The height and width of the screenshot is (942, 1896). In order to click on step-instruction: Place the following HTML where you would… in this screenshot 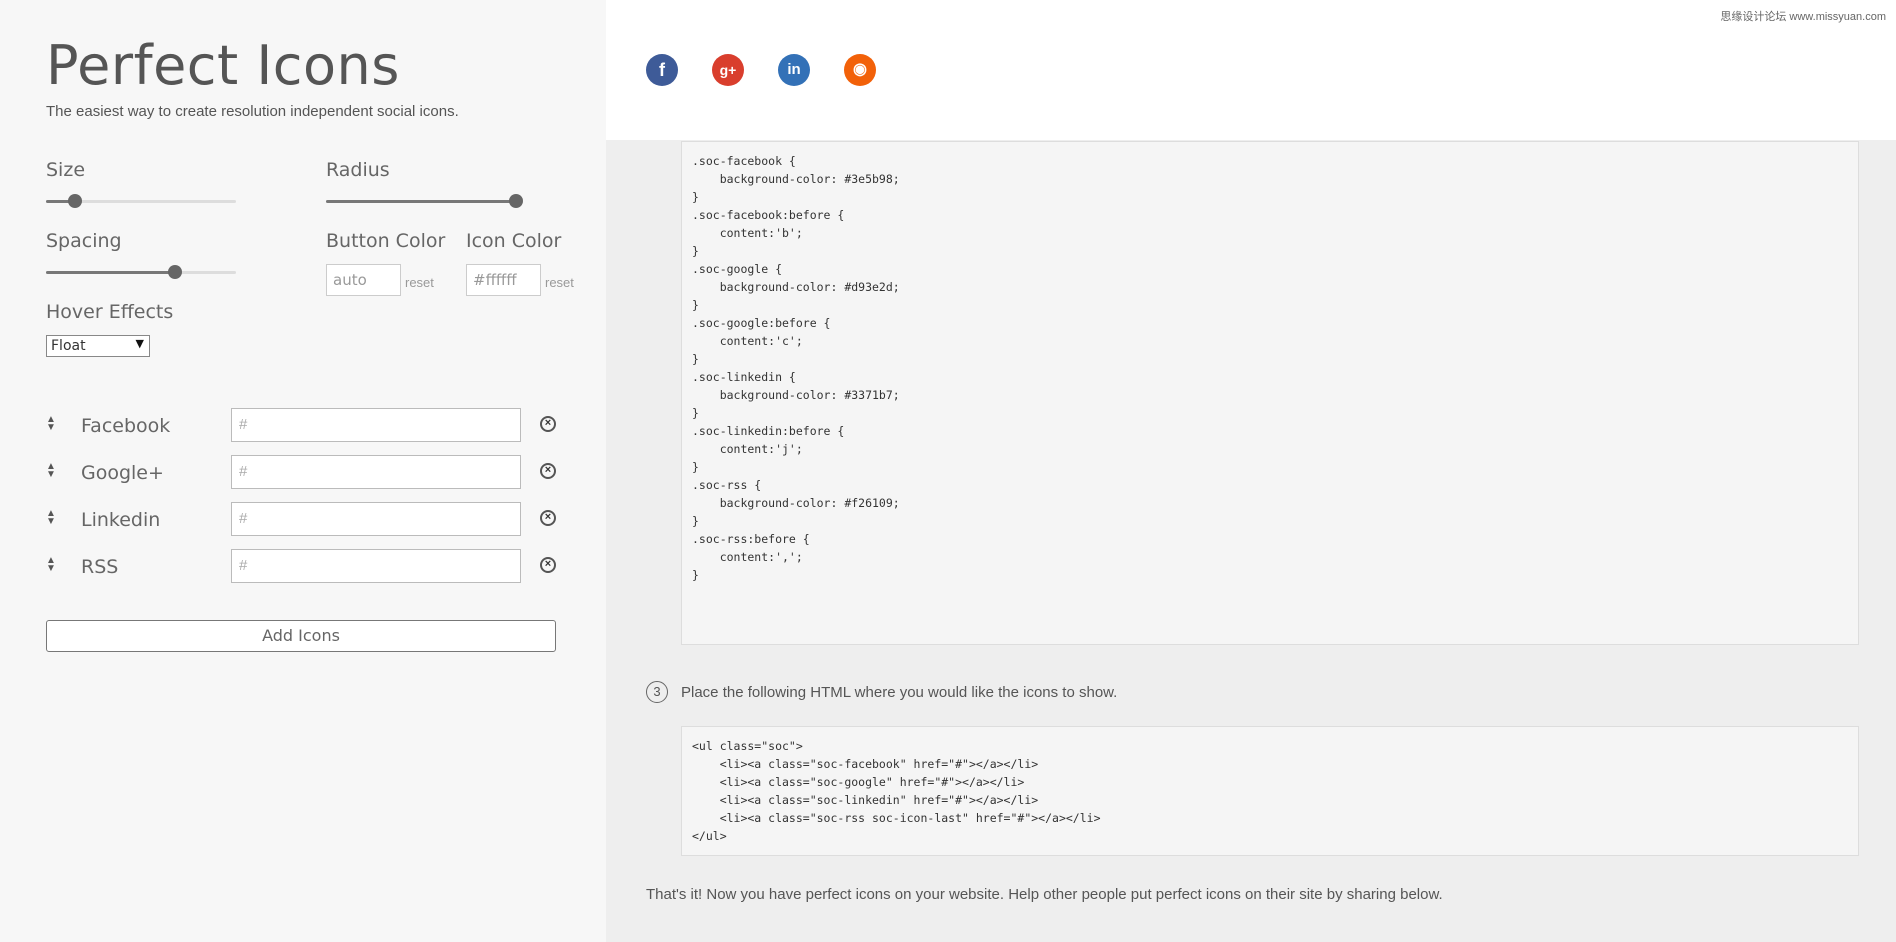, I will do `click(899, 692)`.